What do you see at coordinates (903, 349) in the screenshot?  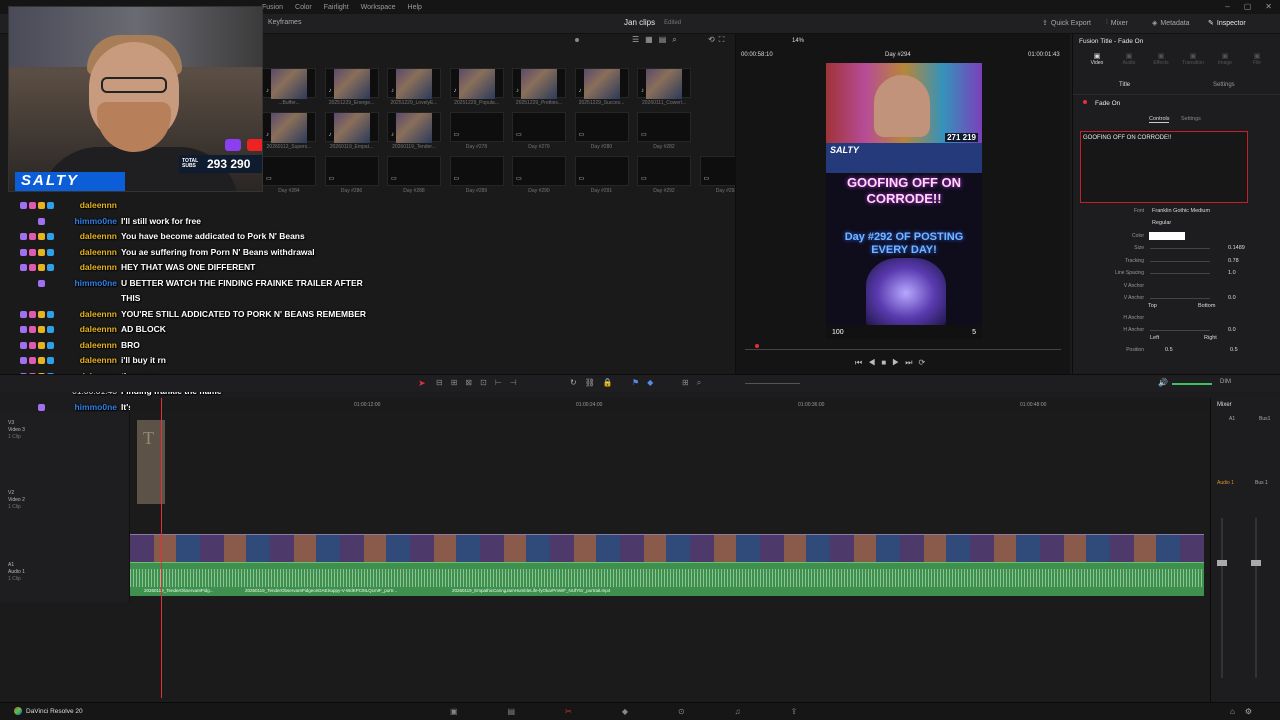 I see `scrub-bar` at bounding box center [903, 349].